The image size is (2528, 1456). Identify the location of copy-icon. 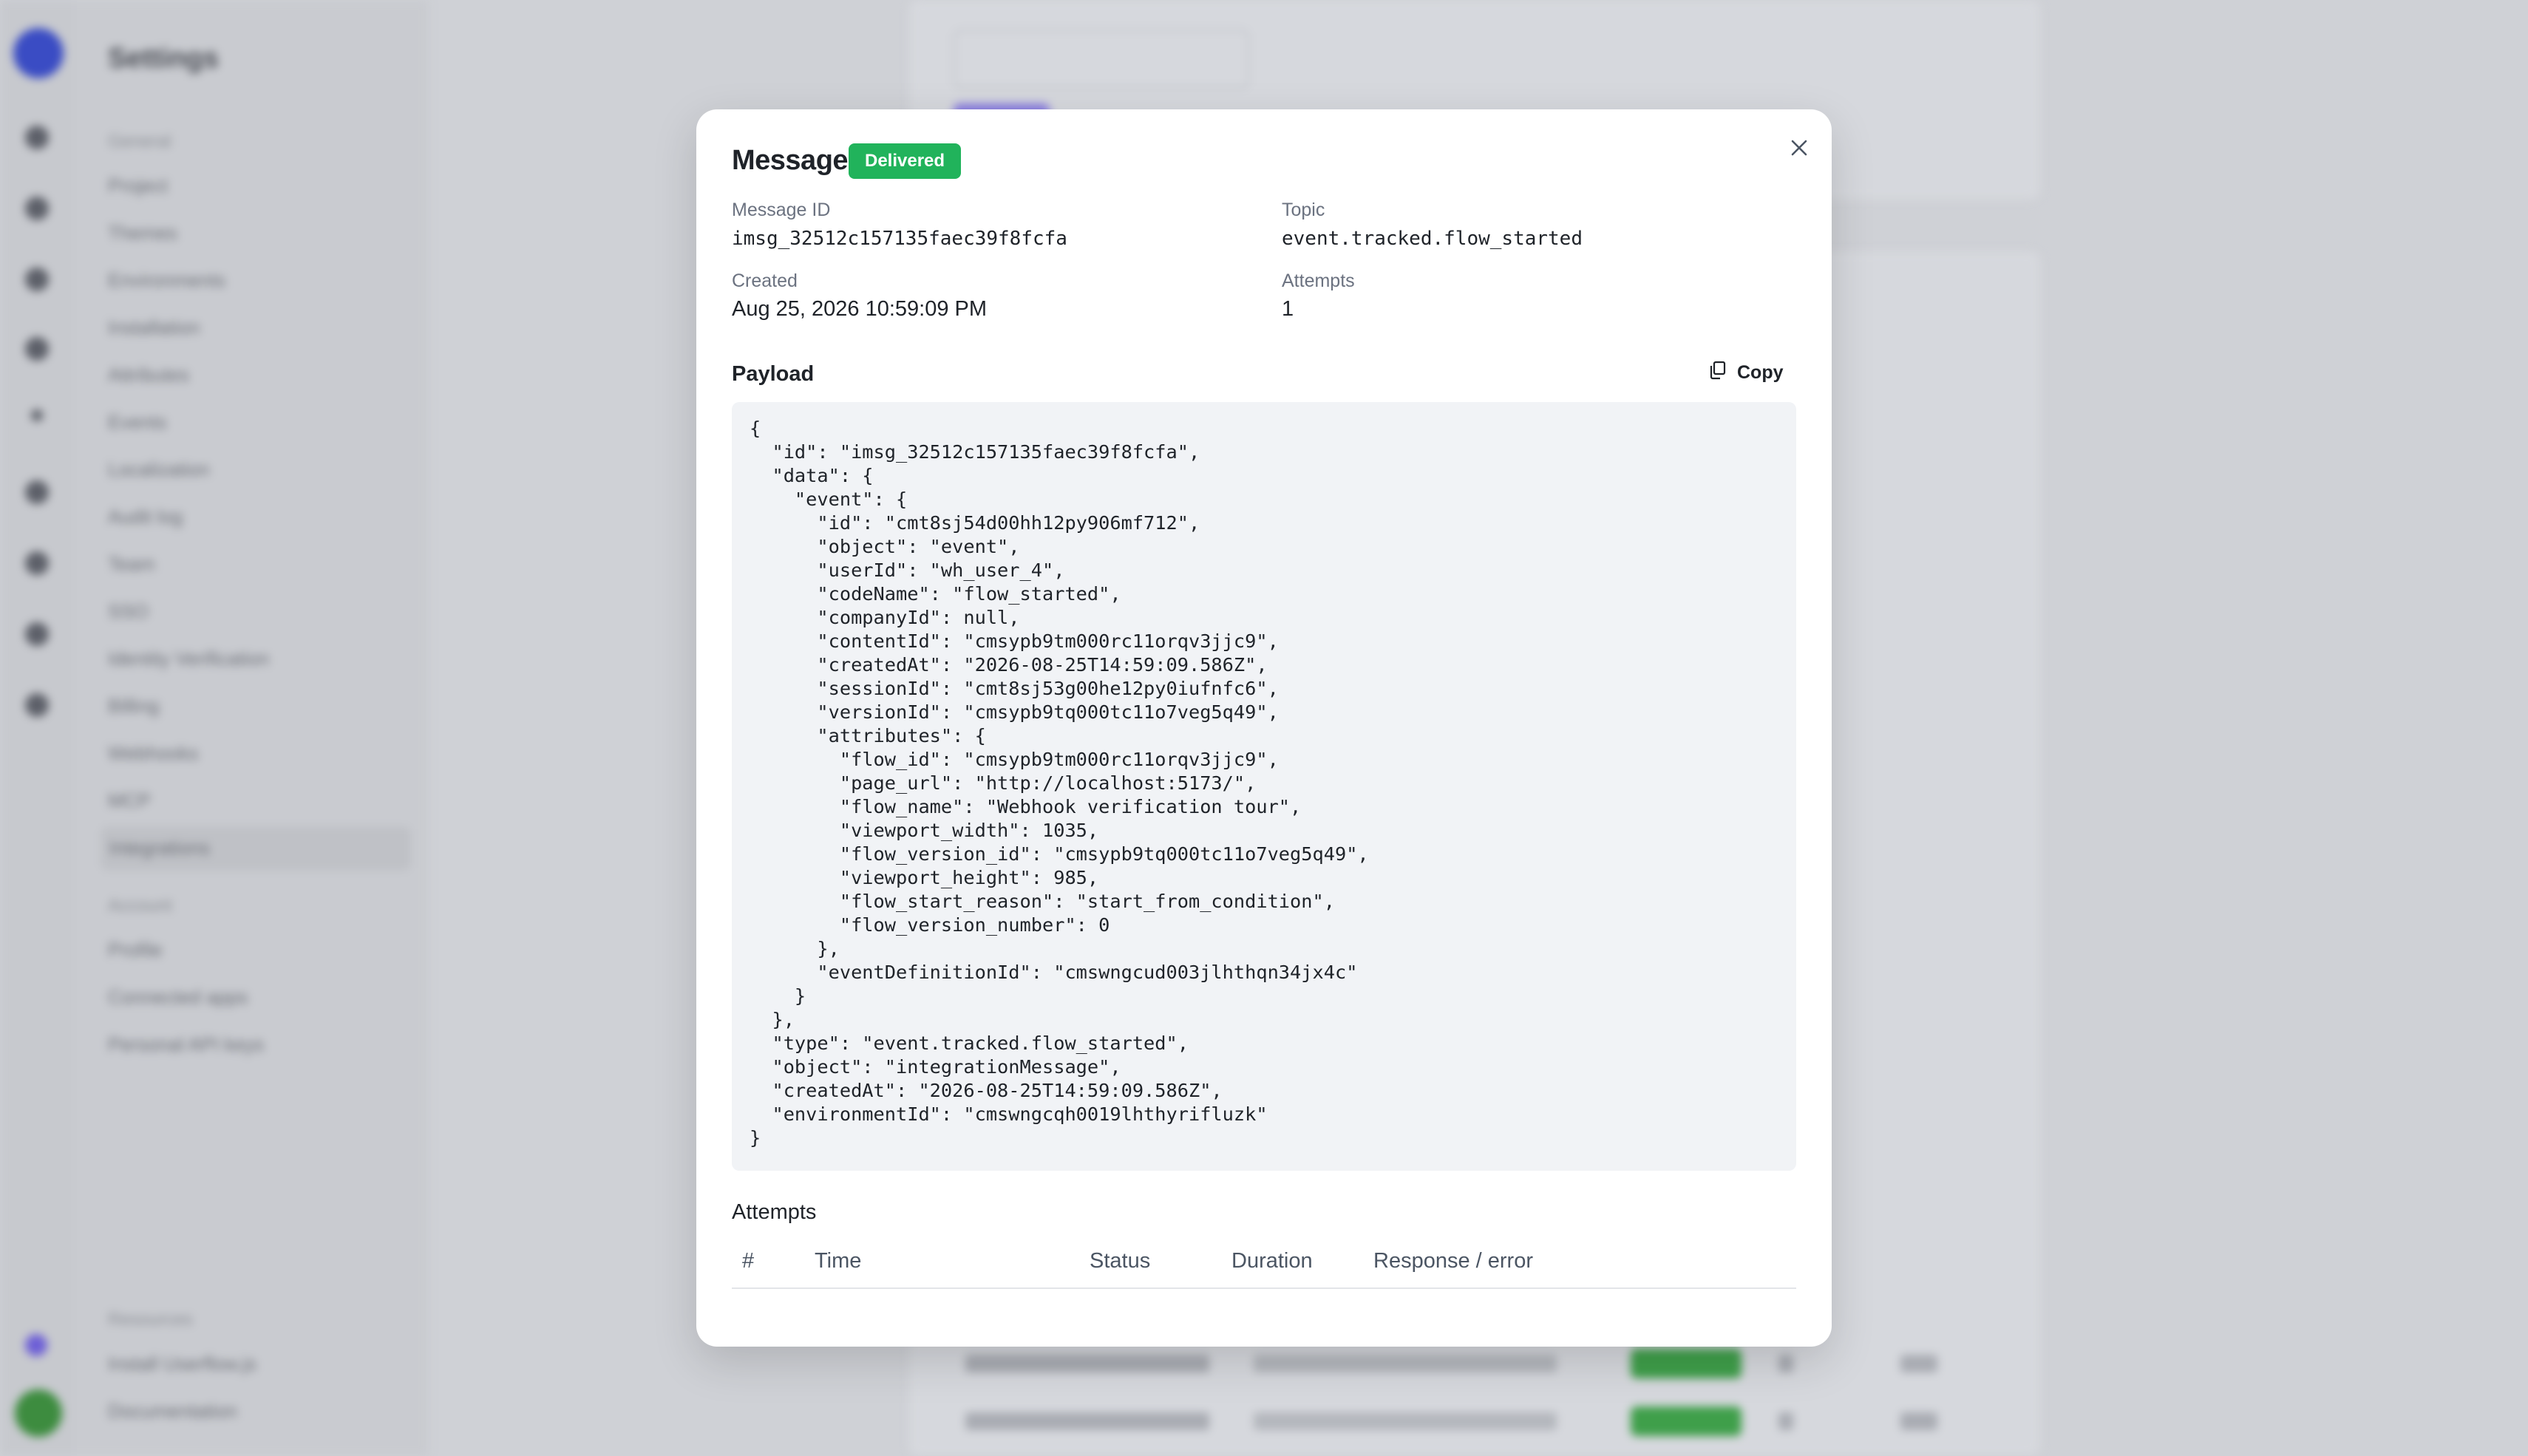
(1718, 373).